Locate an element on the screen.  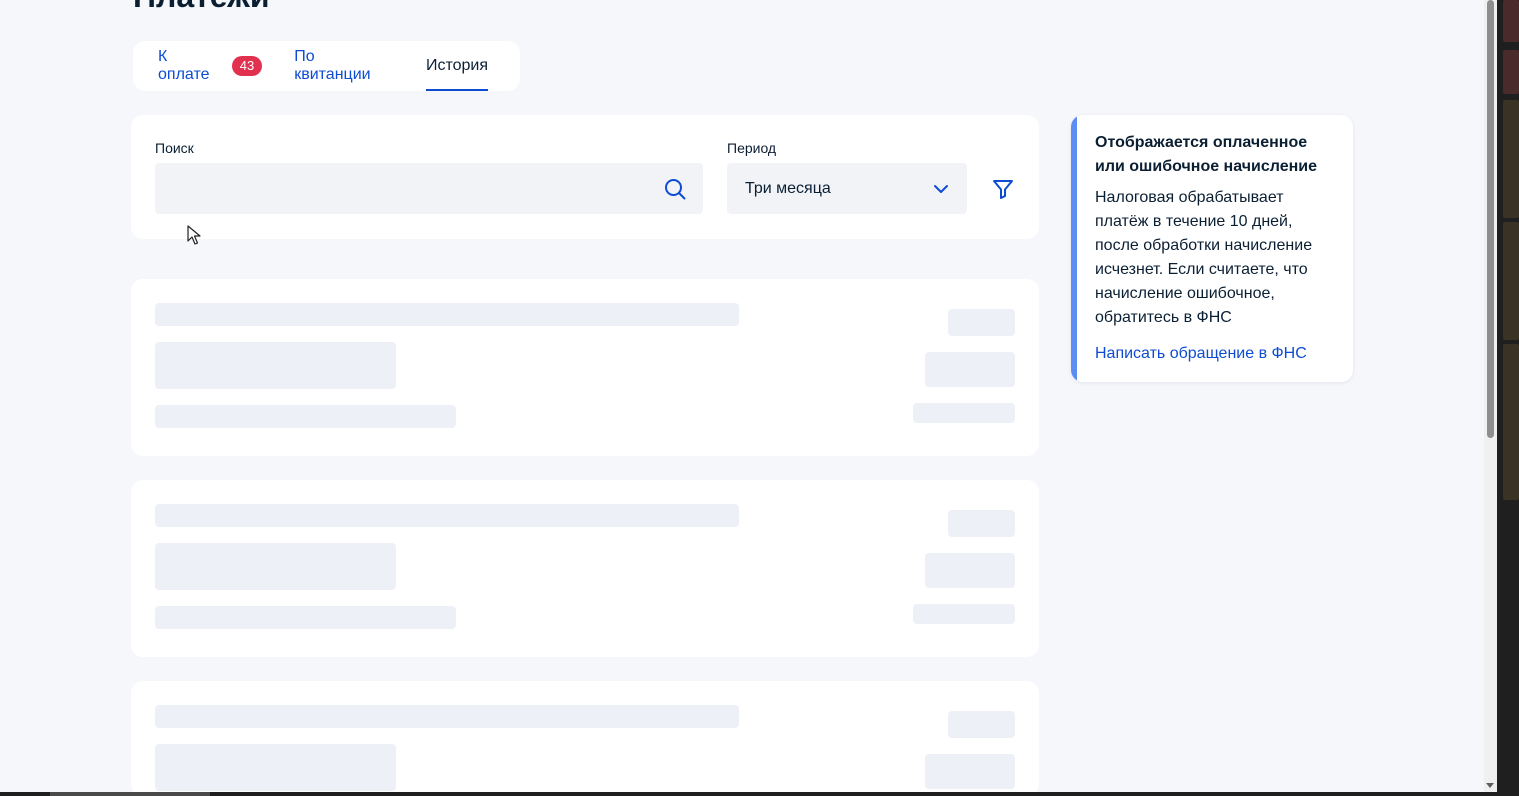
search-input is located at coordinates (429, 188).